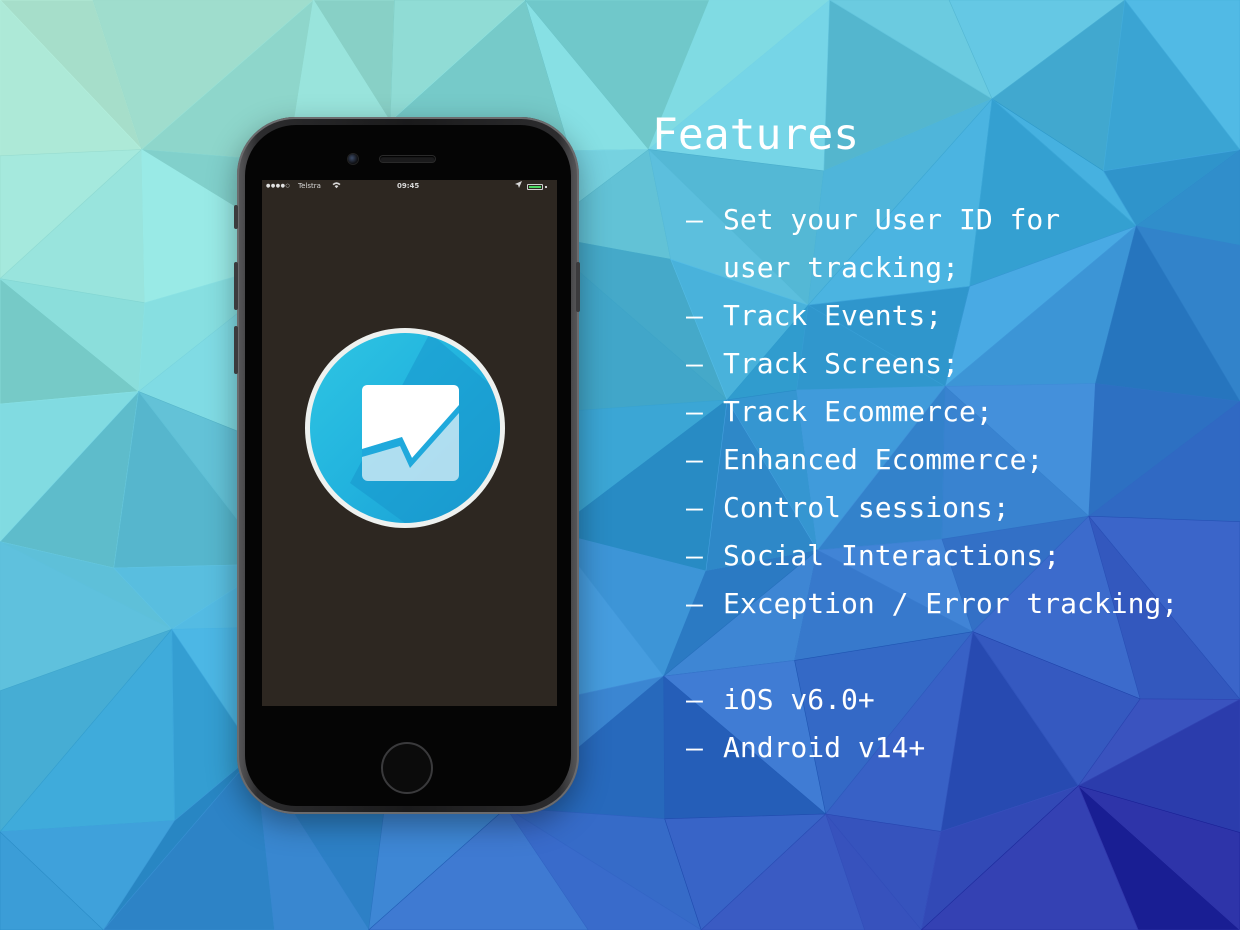  Describe the element at coordinates (841, 363) in the screenshot. I see `feature-text: Track Screens;` at that location.